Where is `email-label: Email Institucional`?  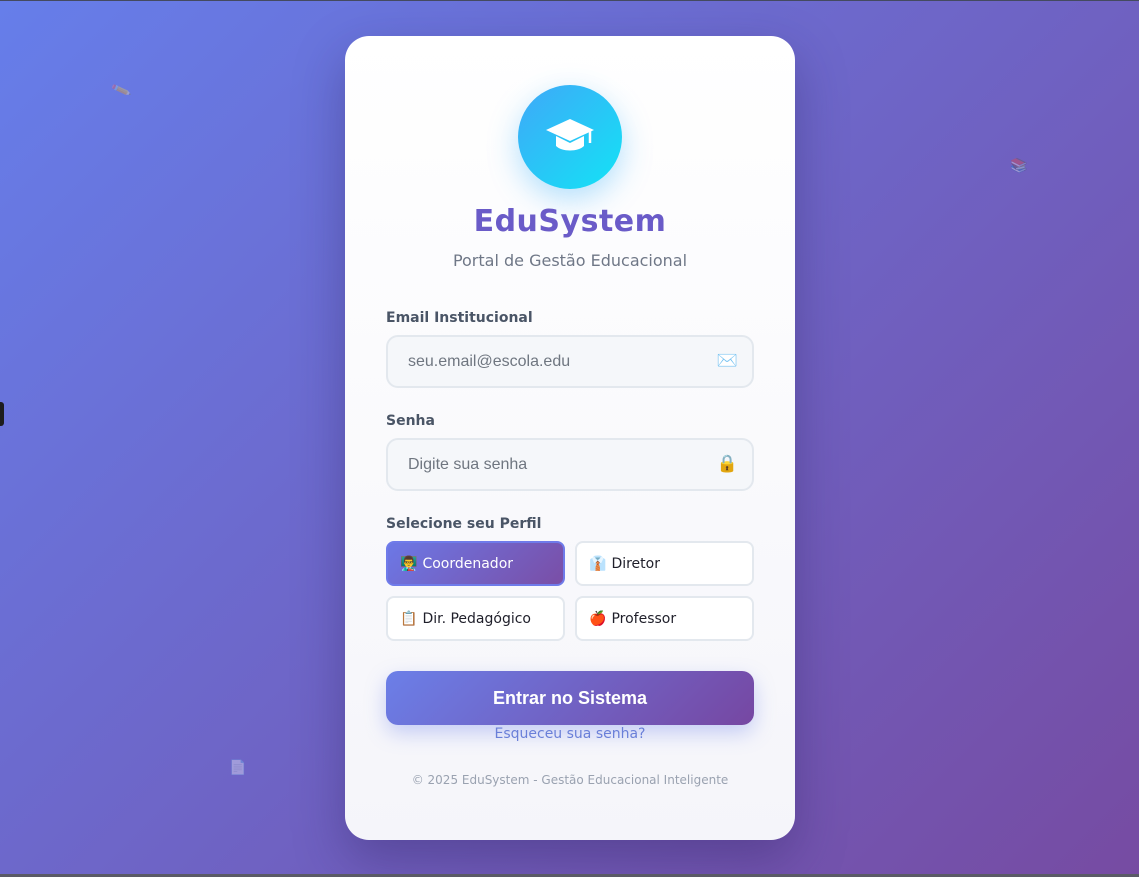 email-label: Email Institucional is located at coordinates (459, 318).